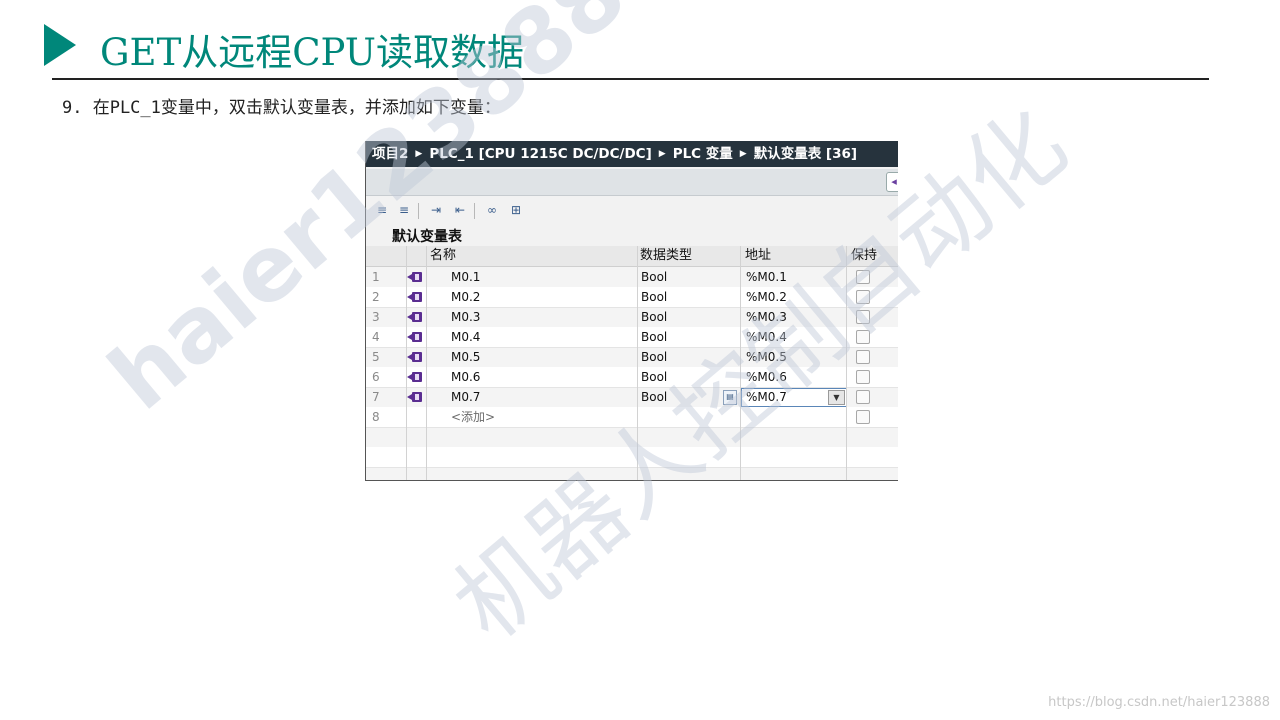 Image resolution: width=1280 pixels, height=720 pixels. Describe the element at coordinates (390, 154) in the screenshot. I see `breadcrumb-project: 项目2` at that location.